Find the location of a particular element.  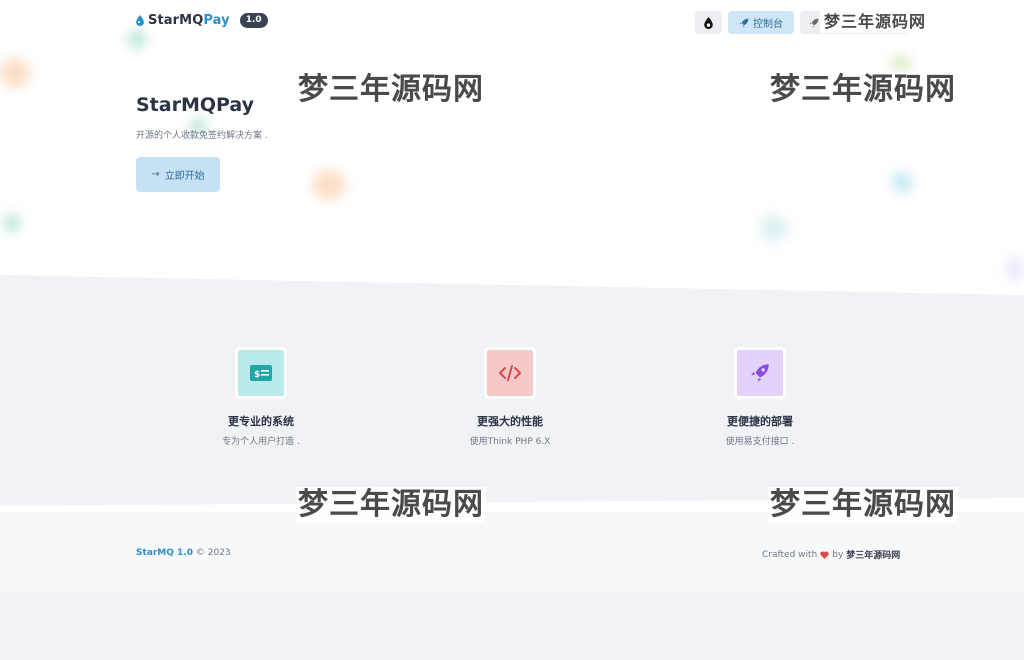

brand-name: StarMQPay is located at coordinates (189, 20).